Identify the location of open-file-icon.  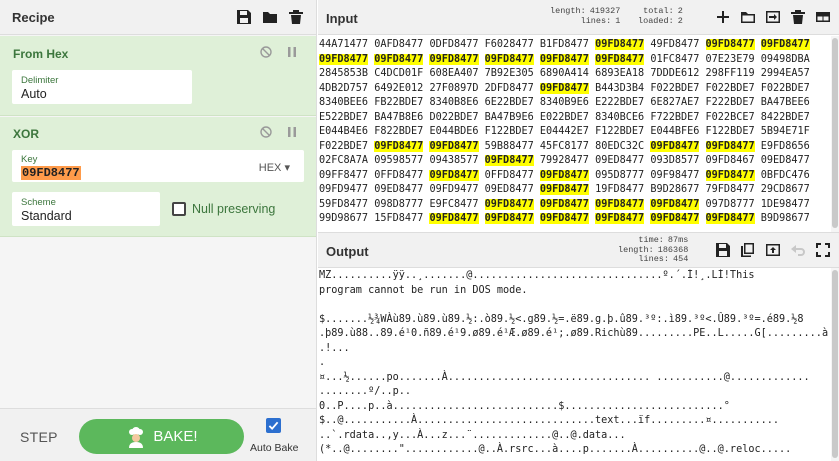
(773, 17).